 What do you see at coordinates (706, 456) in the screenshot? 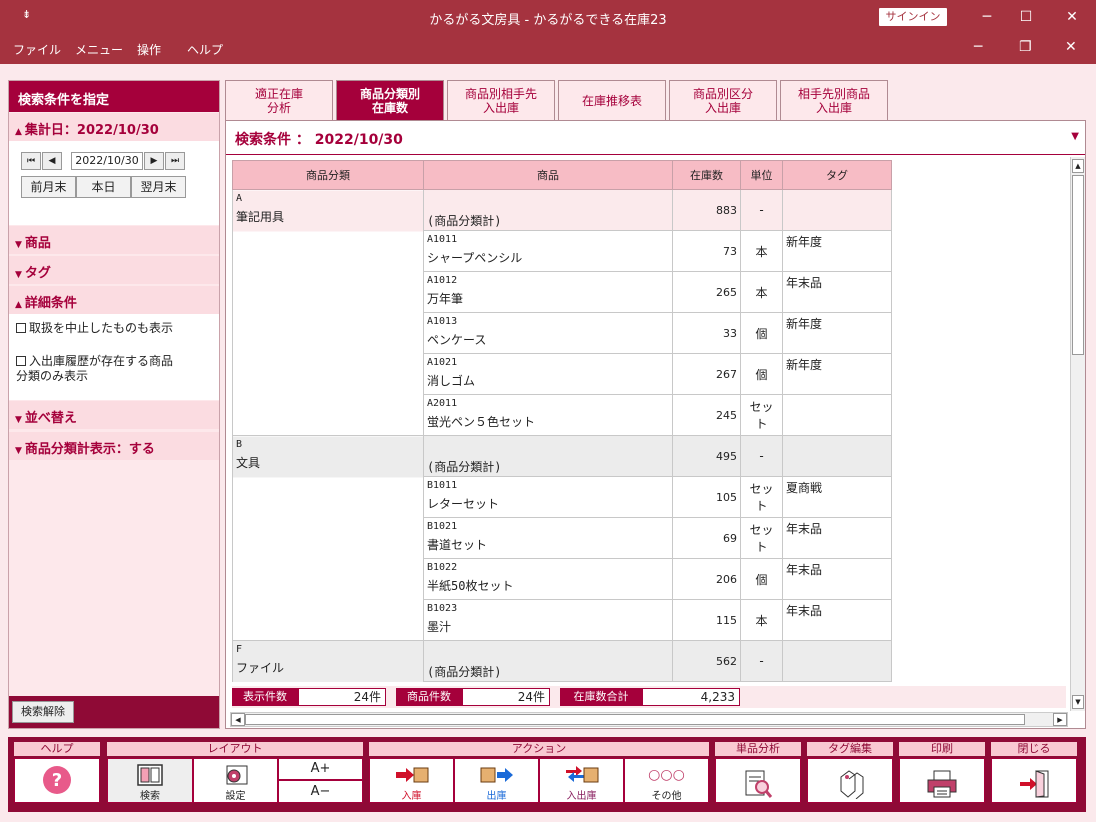
I see `subtotal-qty: 495` at bounding box center [706, 456].